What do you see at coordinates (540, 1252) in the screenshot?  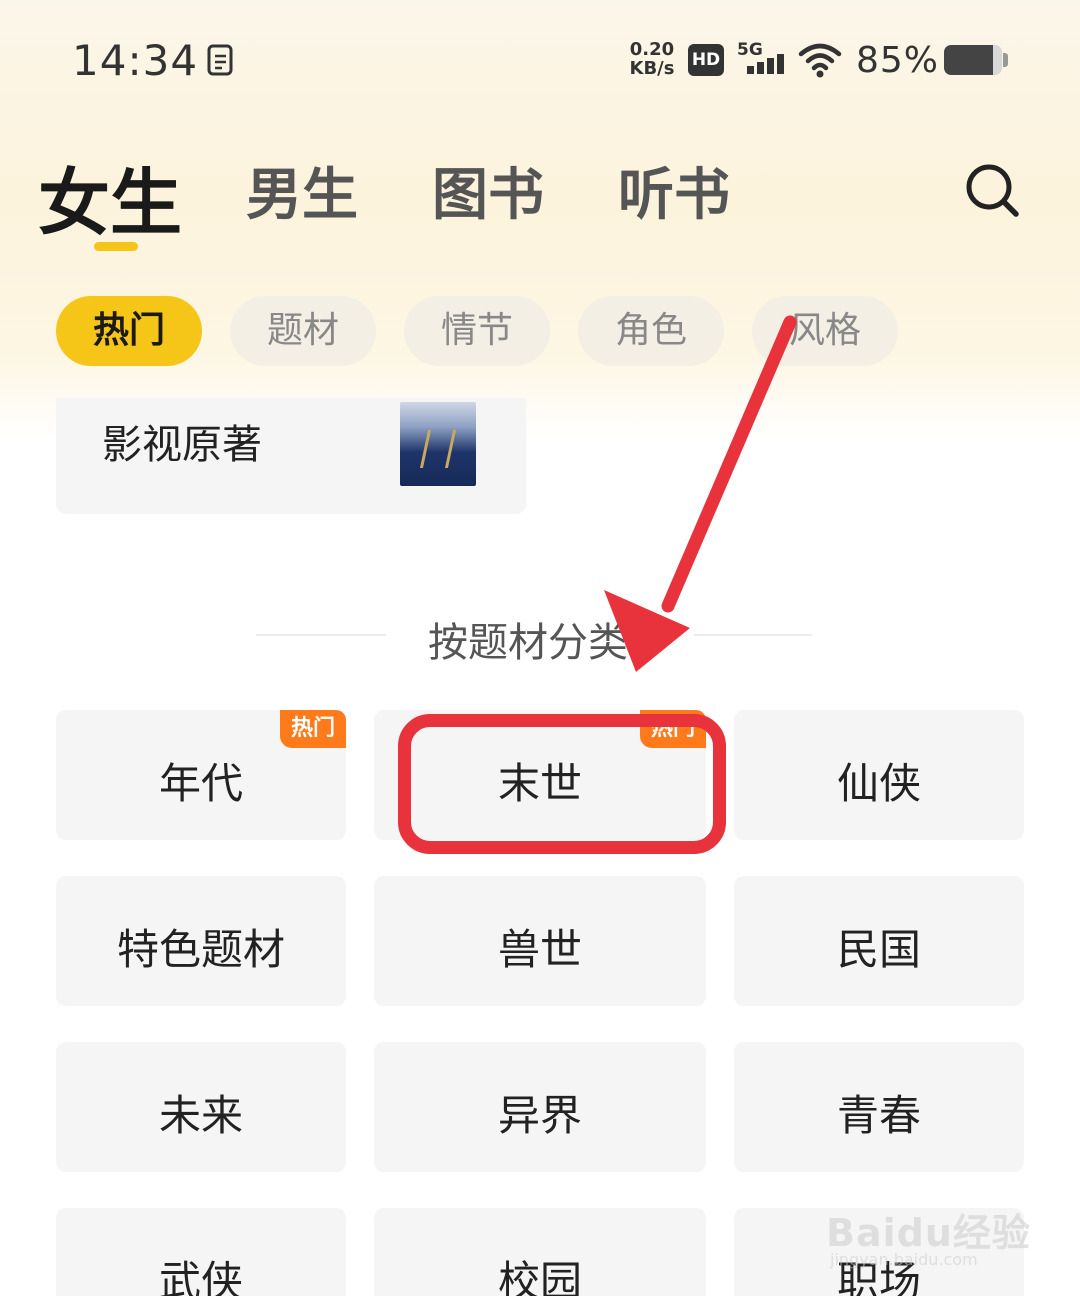 I see `category-cell: 校园` at bounding box center [540, 1252].